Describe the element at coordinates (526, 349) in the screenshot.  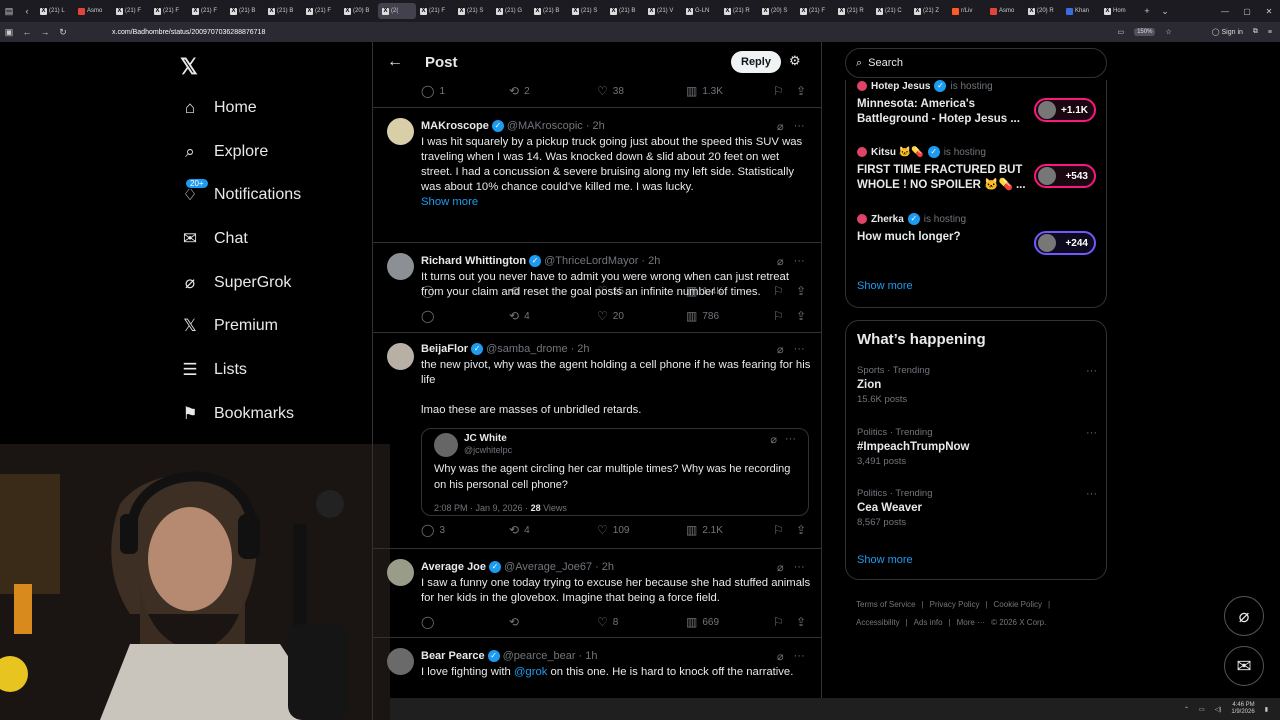
I see `author-handle: @samba_drome` at that location.